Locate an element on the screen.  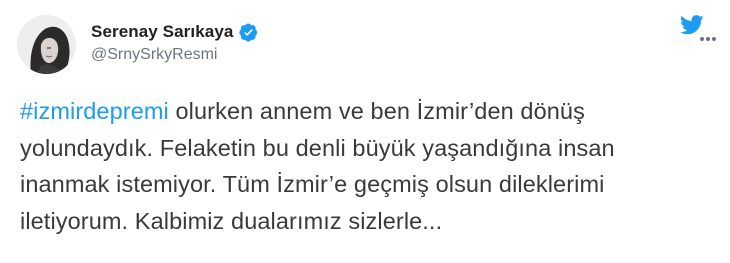
twitter-bird-icon is located at coordinates (692, 25).